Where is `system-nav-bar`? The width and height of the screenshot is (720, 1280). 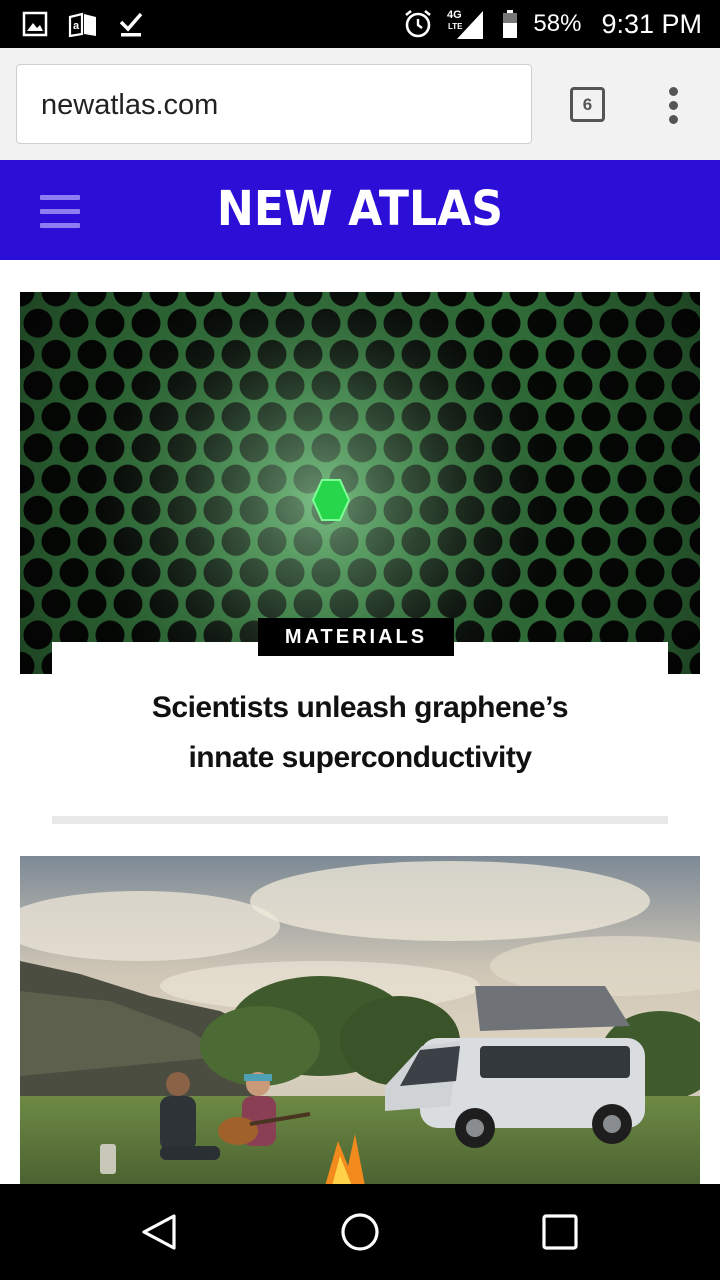
system-nav-bar is located at coordinates (360, 1232).